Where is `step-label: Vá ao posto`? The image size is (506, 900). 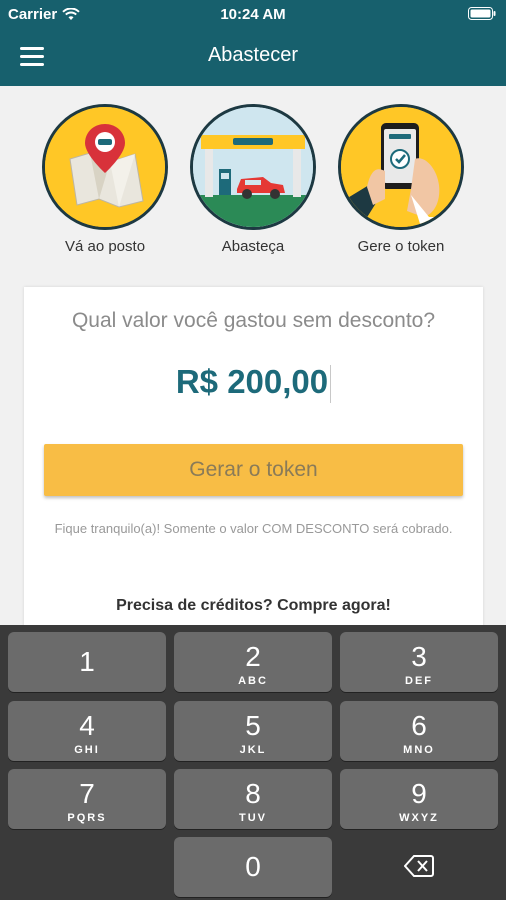 step-label: Vá ao posto is located at coordinates (105, 246).